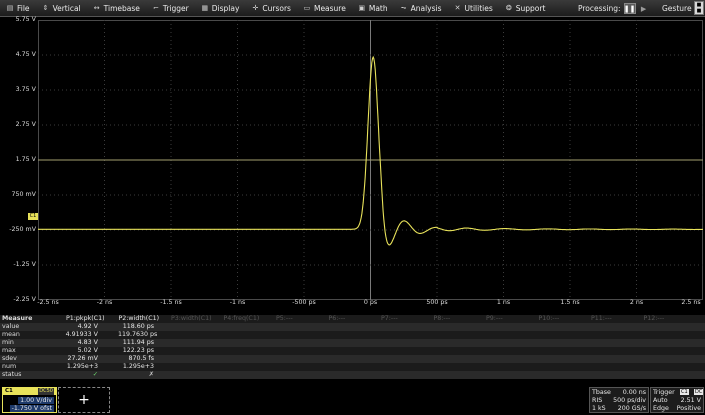  I want to click on measure-row-label: value, so click(11, 326).